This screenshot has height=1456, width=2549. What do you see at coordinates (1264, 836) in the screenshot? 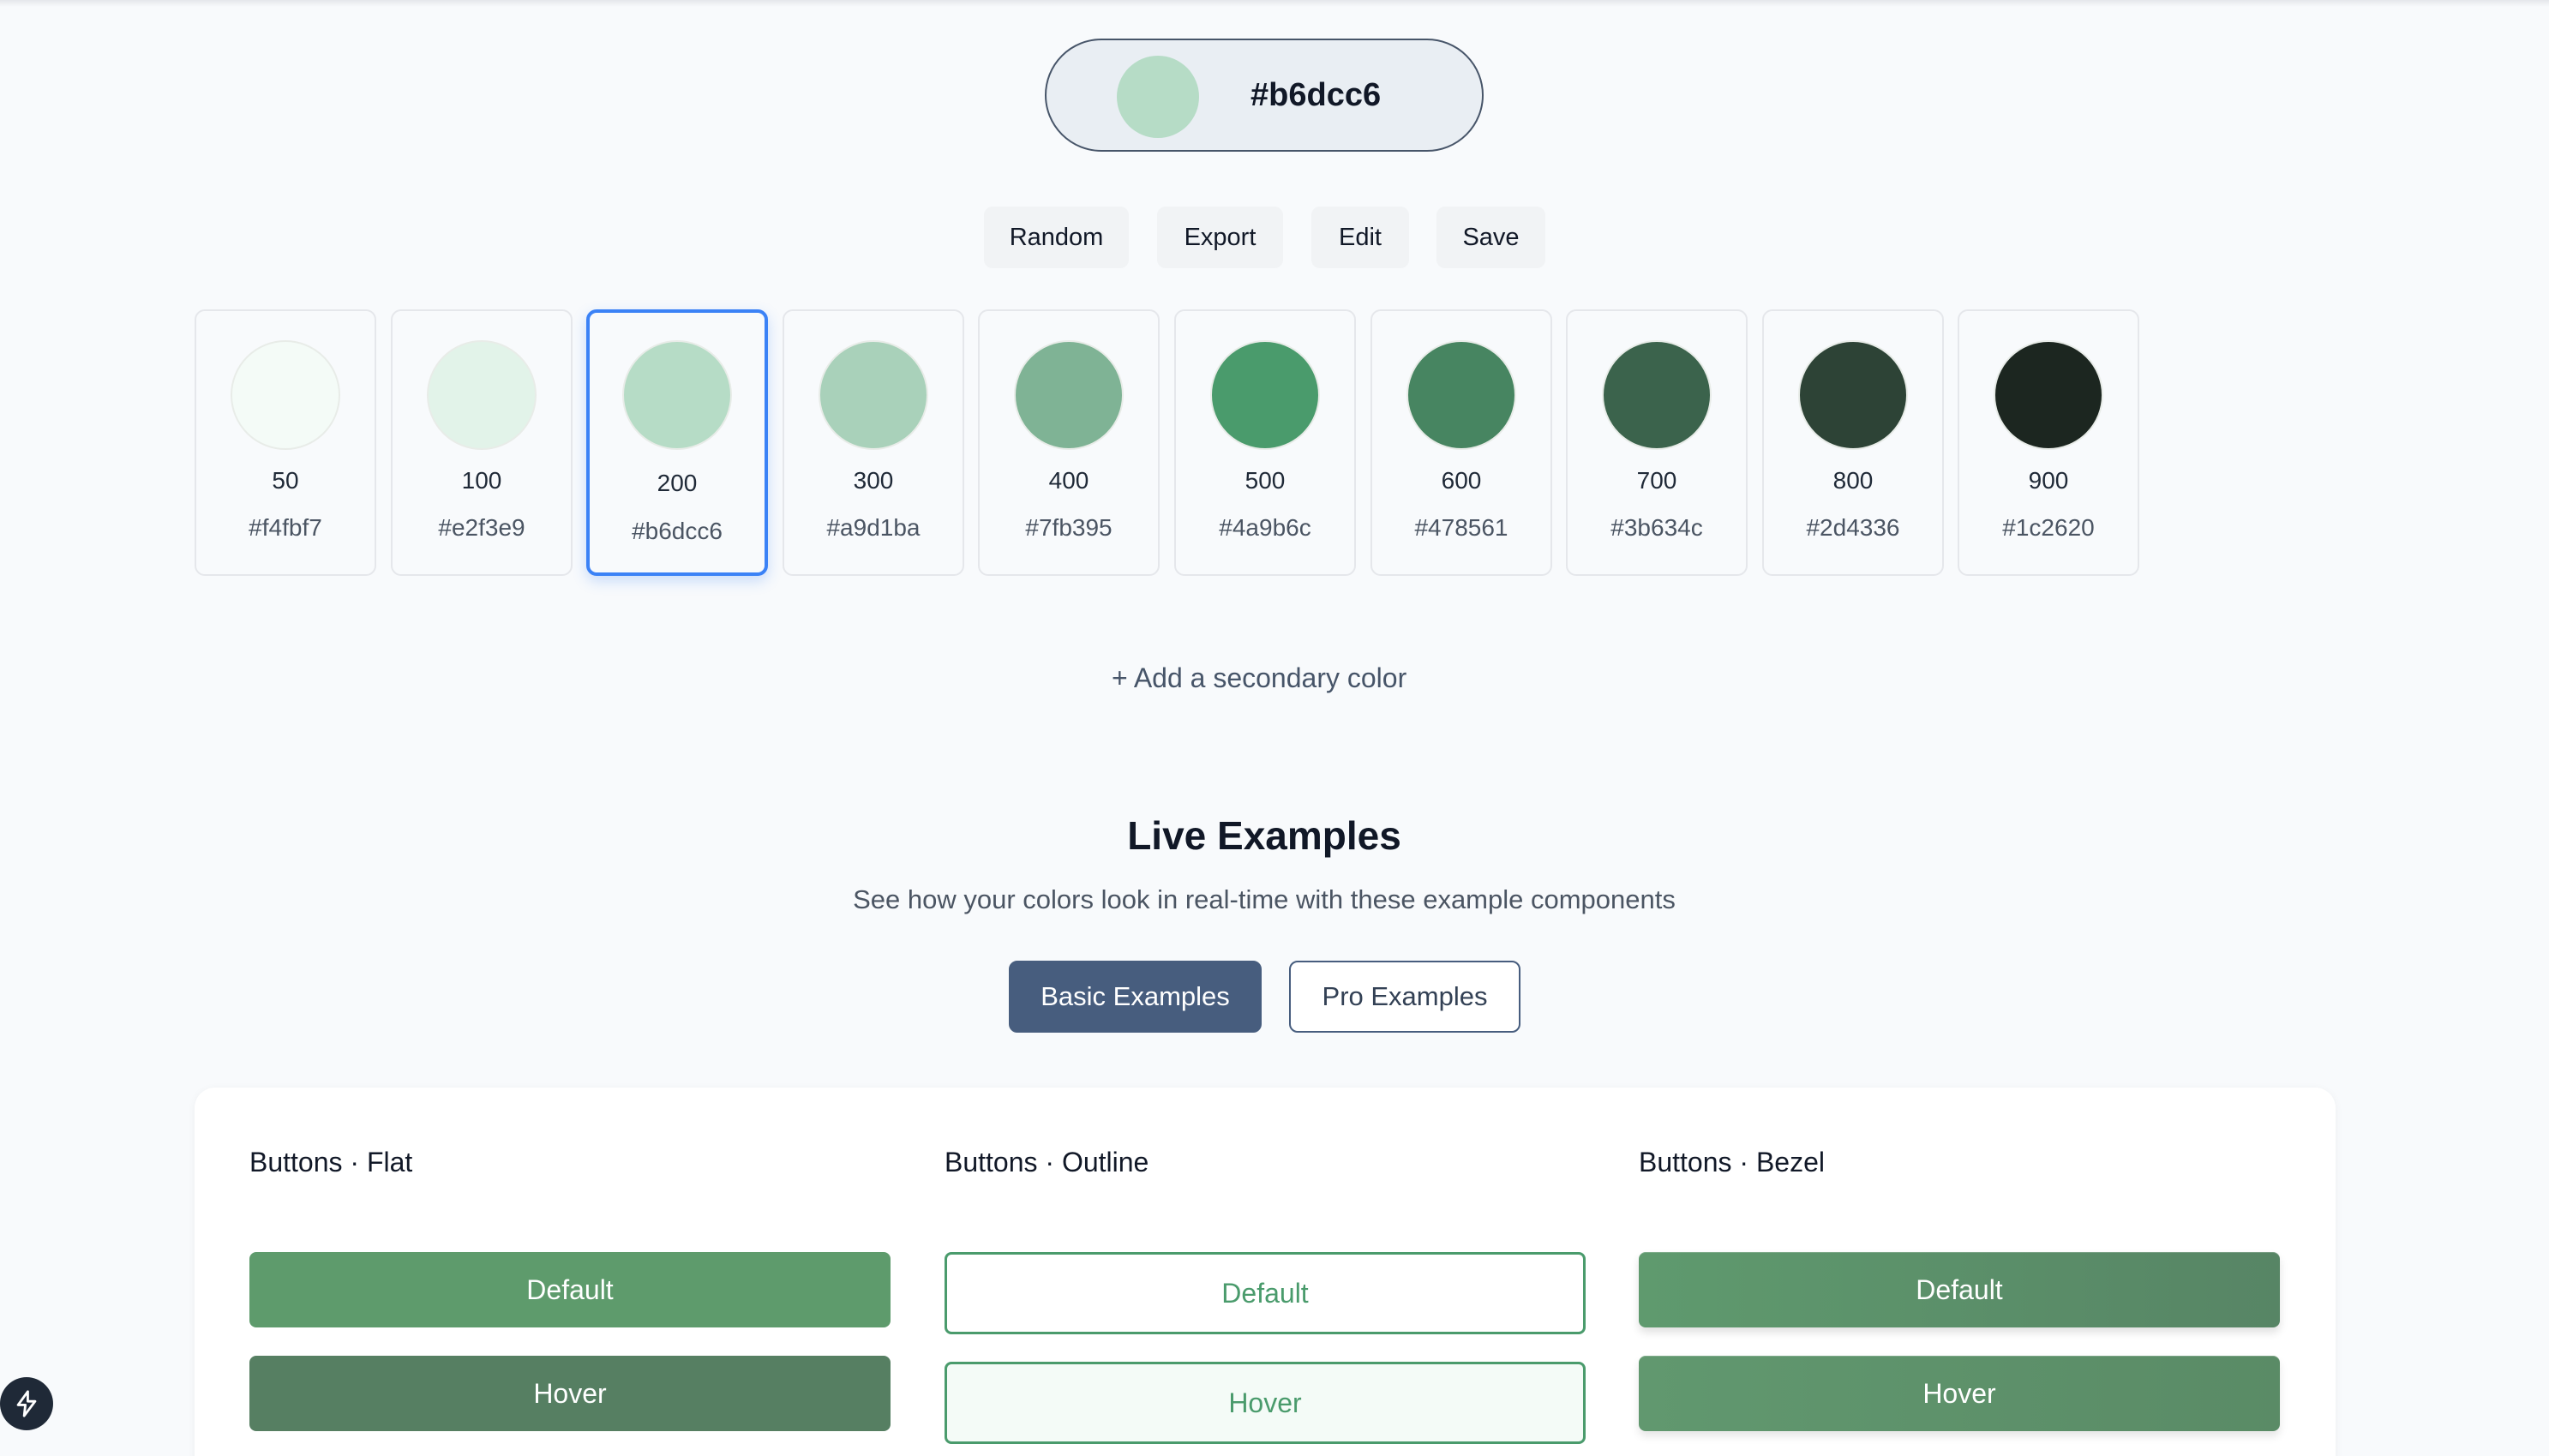
I see `live-examples-title: Live Examples` at bounding box center [1264, 836].